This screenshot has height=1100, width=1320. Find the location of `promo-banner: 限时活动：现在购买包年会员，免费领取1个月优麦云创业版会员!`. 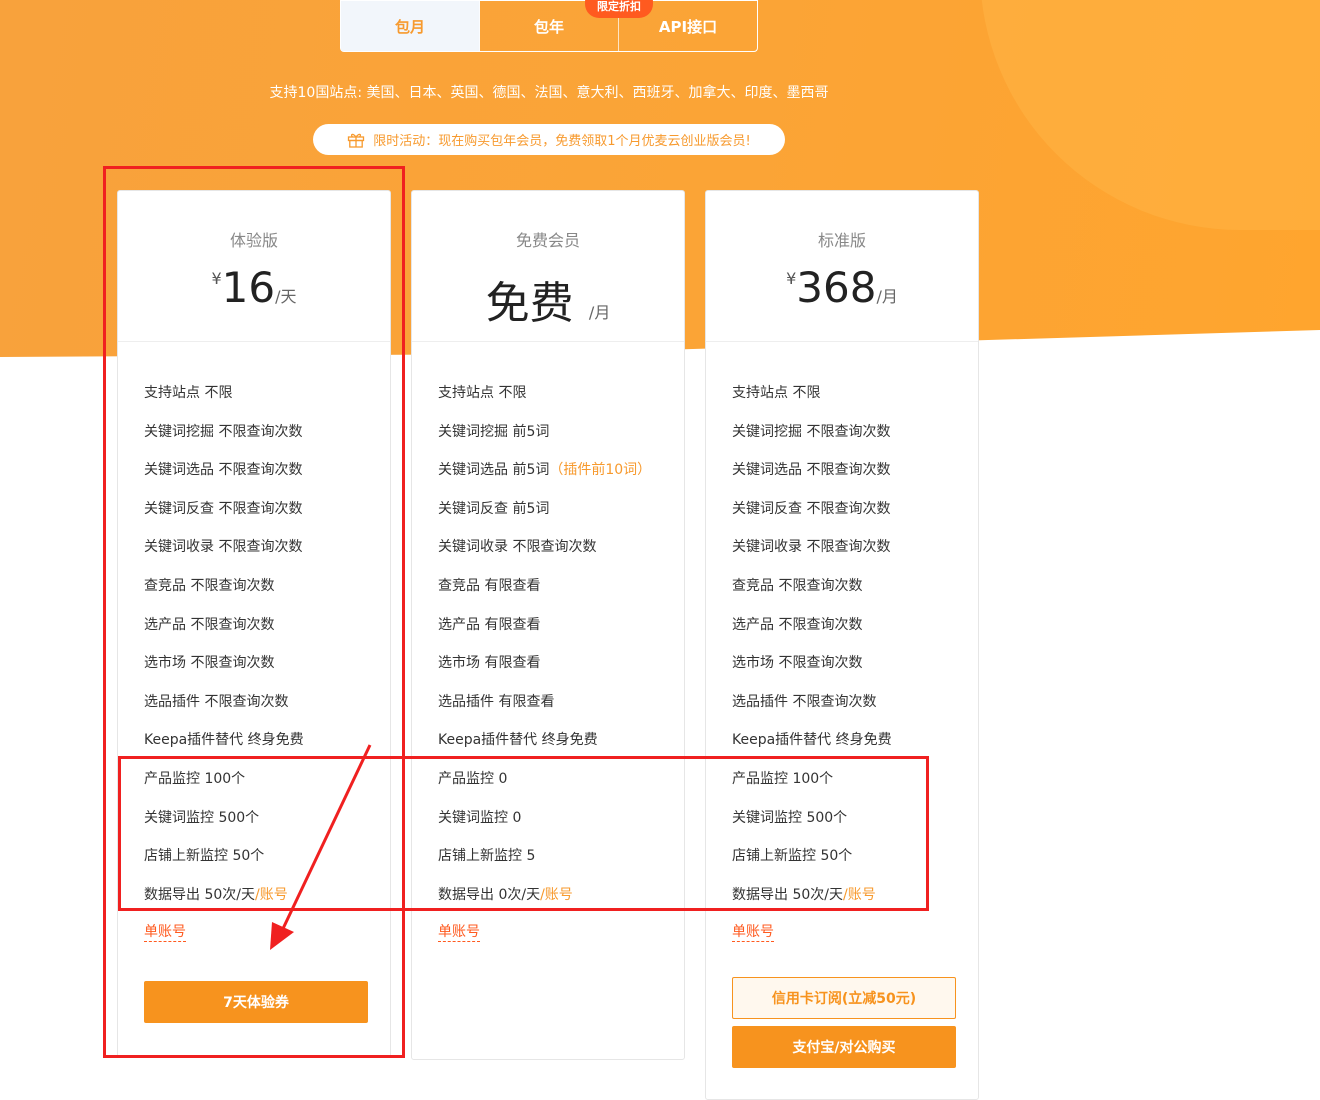

promo-banner: 限时活动：现在购买包年会员，免费领取1个月优麦云创业版会员! is located at coordinates (549, 139).